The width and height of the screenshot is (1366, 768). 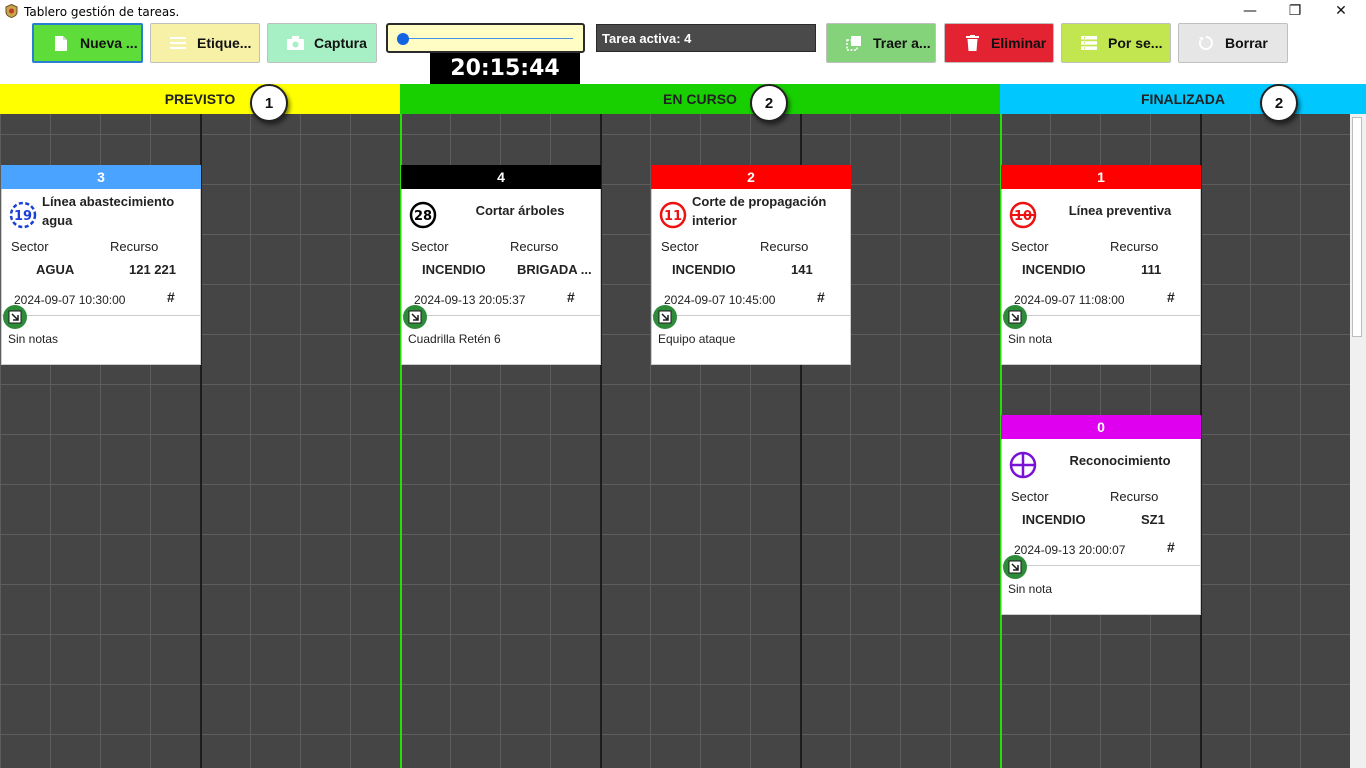 I want to click on card-title: Cortar árboles, so click(x=520, y=210).